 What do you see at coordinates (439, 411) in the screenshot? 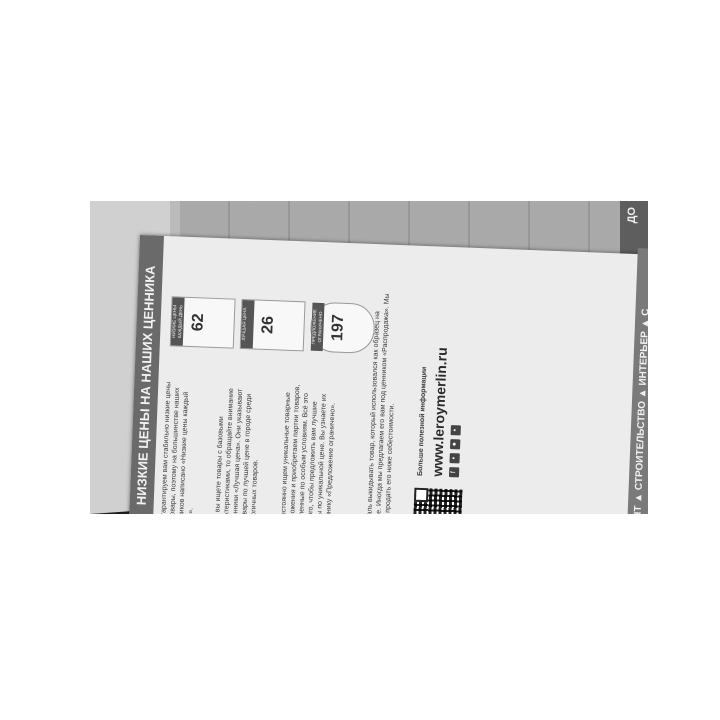
I see `website-url: www.leroymerlin.ru` at bounding box center [439, 411].